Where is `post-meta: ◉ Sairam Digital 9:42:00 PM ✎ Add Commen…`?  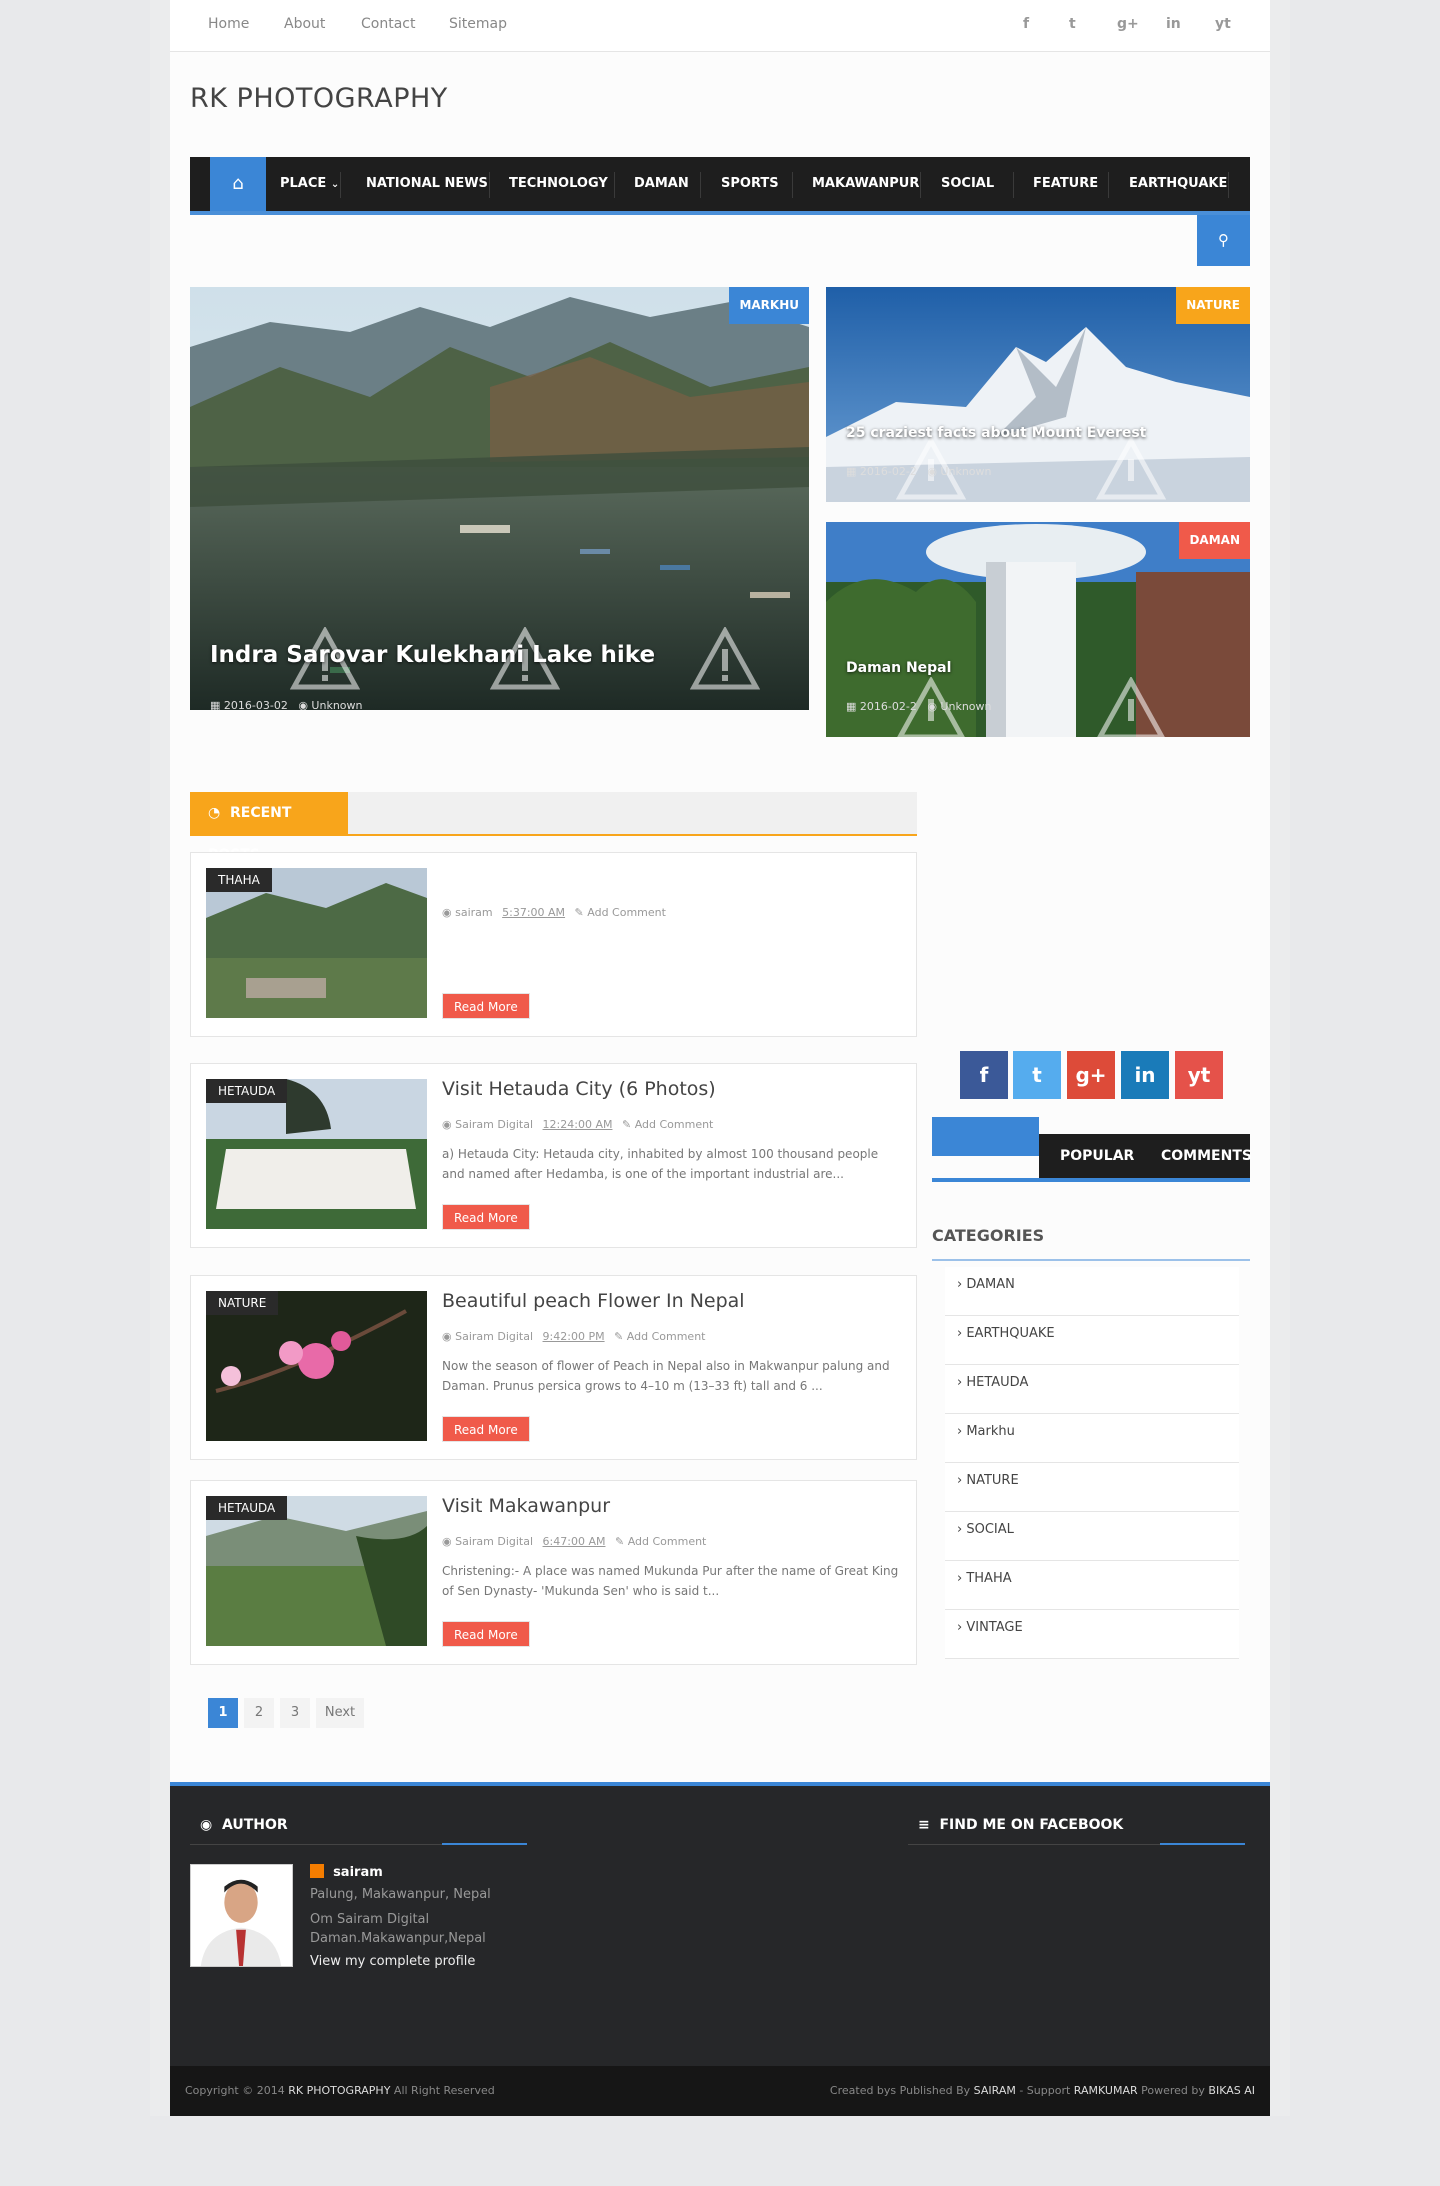 post-meta: ◉ Sairam Digital 9:42:00 PM ✎ Add Commen… is located at coordinates (574, 1336).